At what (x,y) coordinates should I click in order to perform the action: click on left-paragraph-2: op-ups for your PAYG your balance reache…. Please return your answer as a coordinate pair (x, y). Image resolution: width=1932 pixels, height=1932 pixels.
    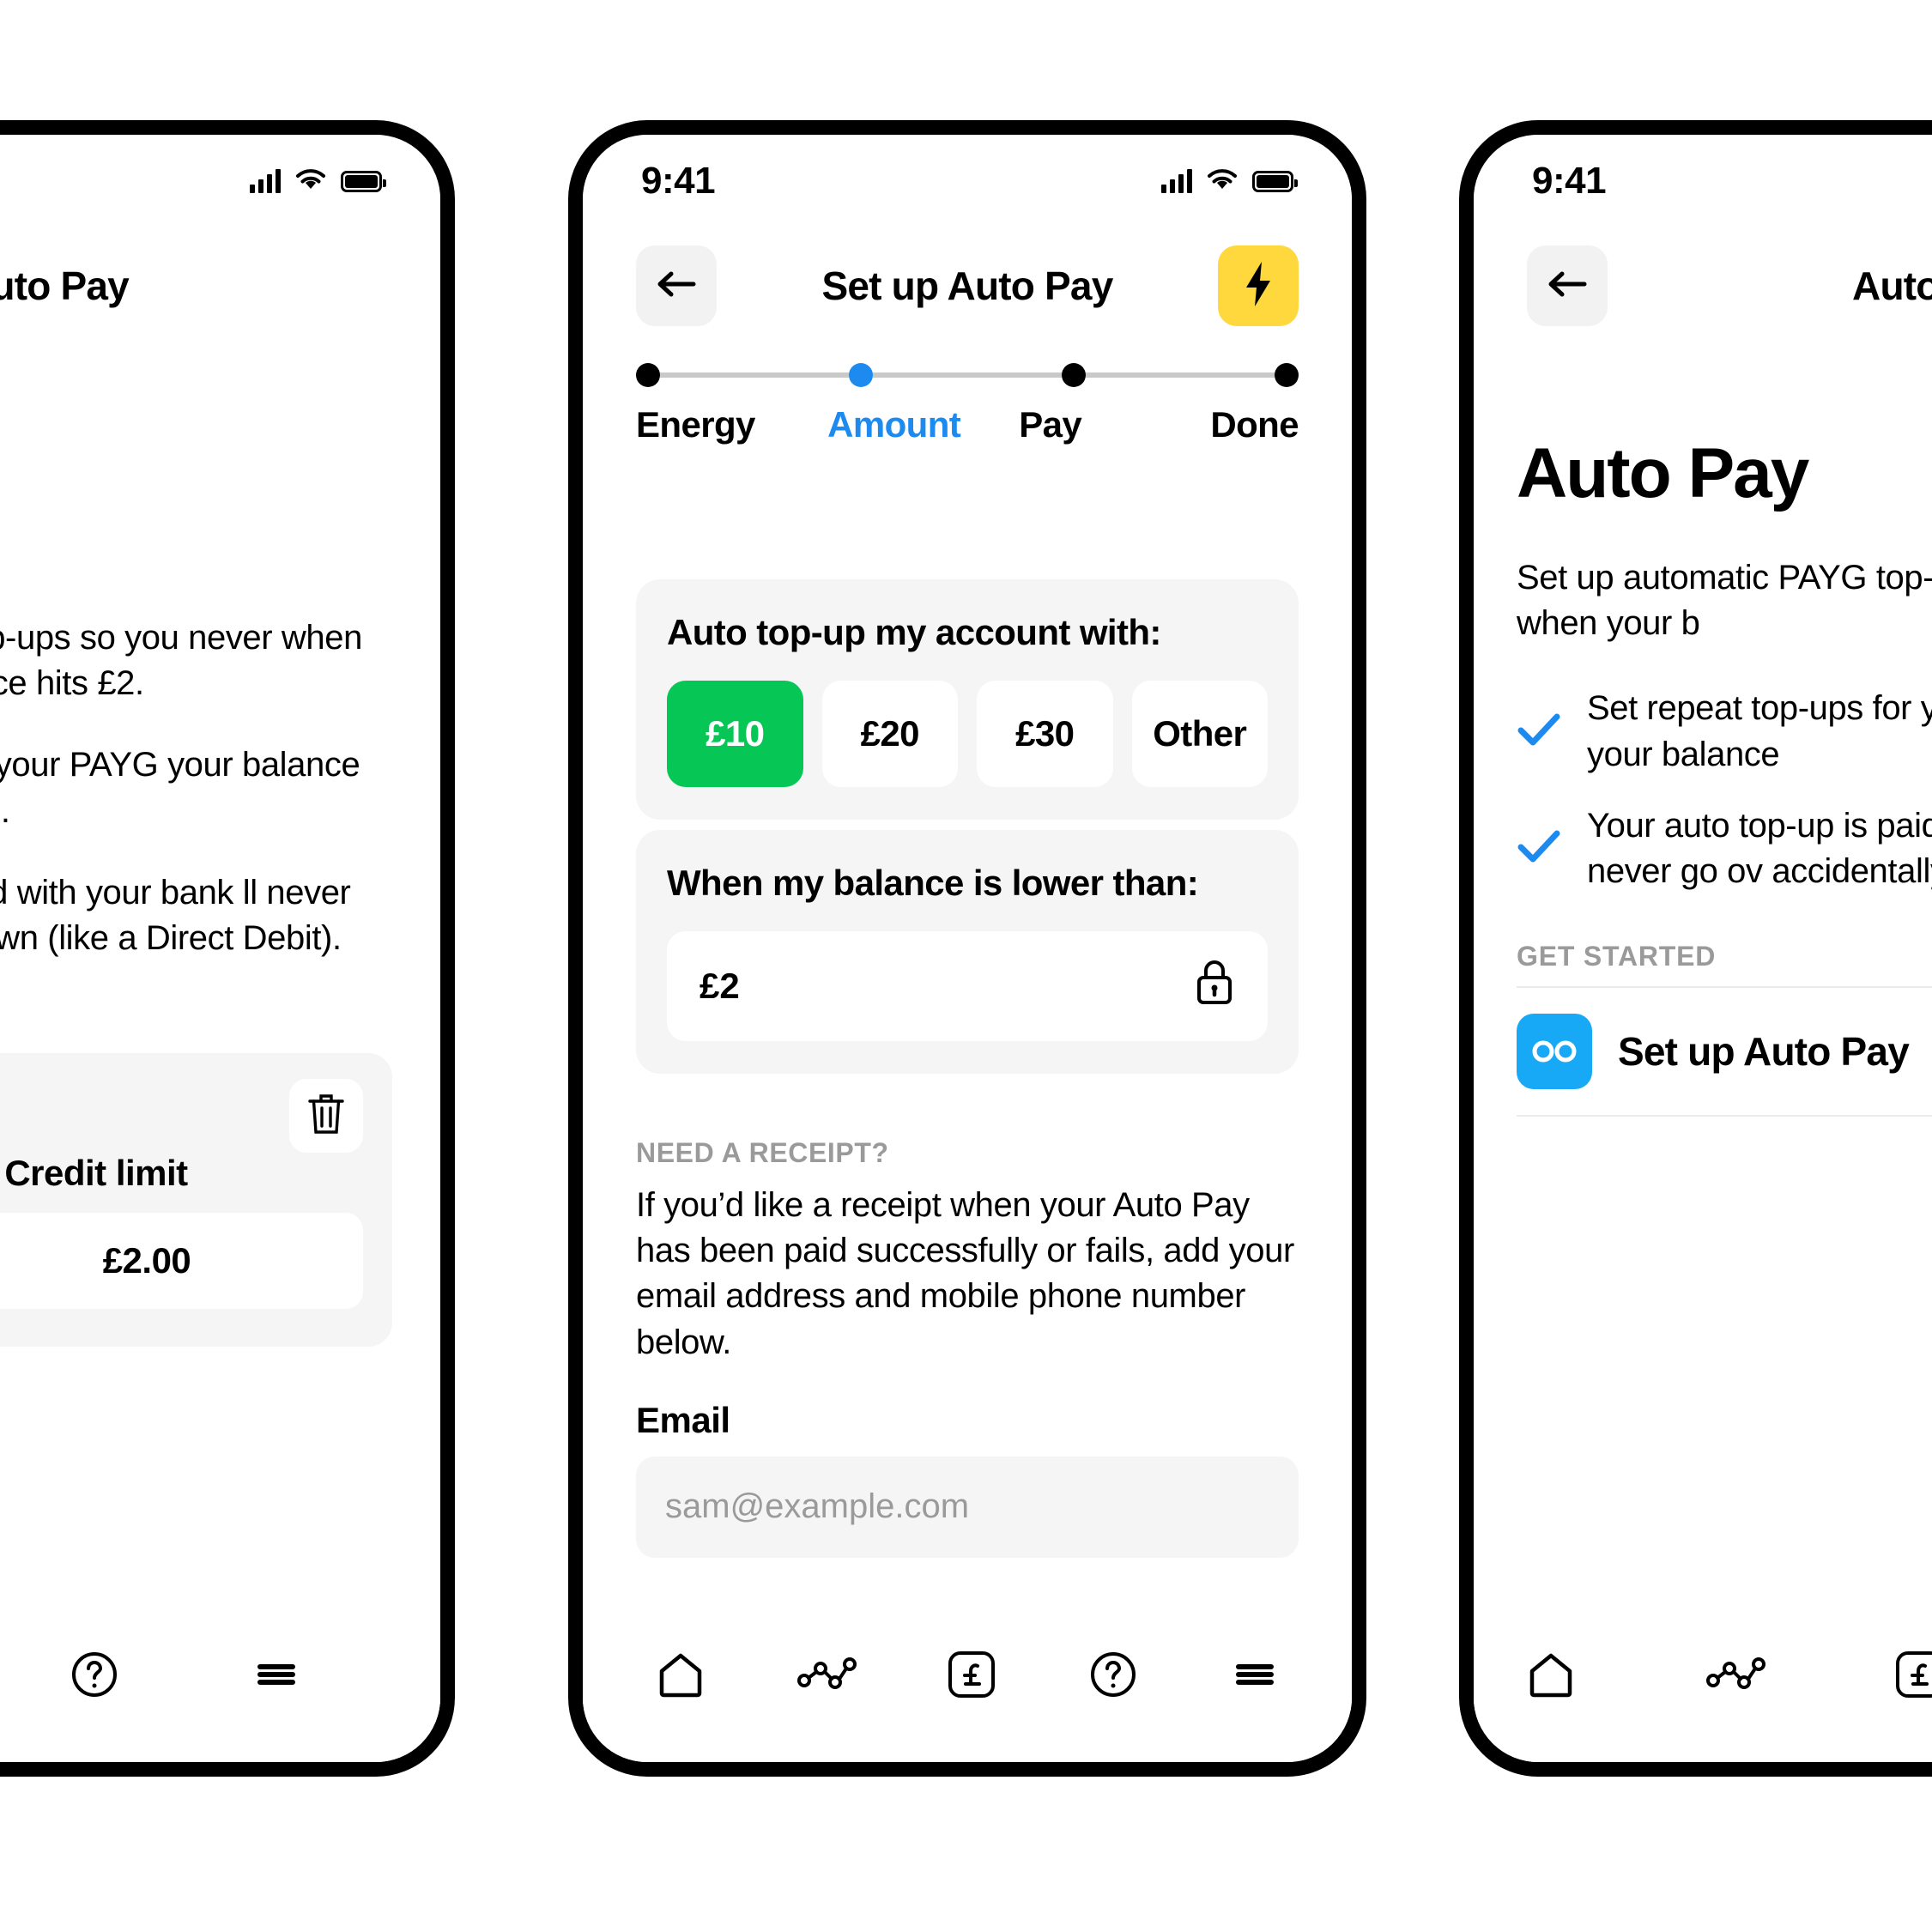
    Looking at the image, I should click on (180, 788).